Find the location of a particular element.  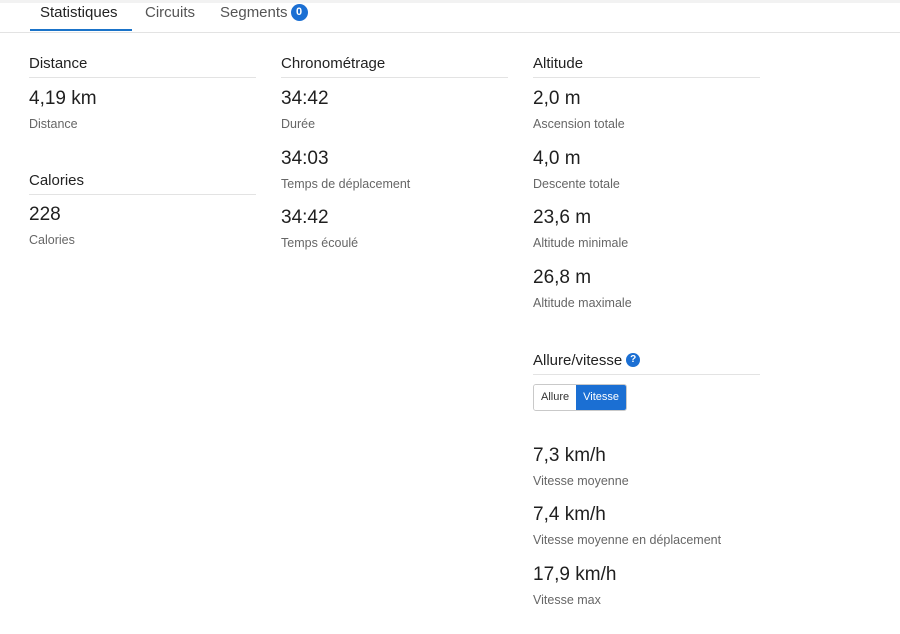

stat-max-speed: 17,9 km/h Vitesse max is located at coordinates (574, 585).